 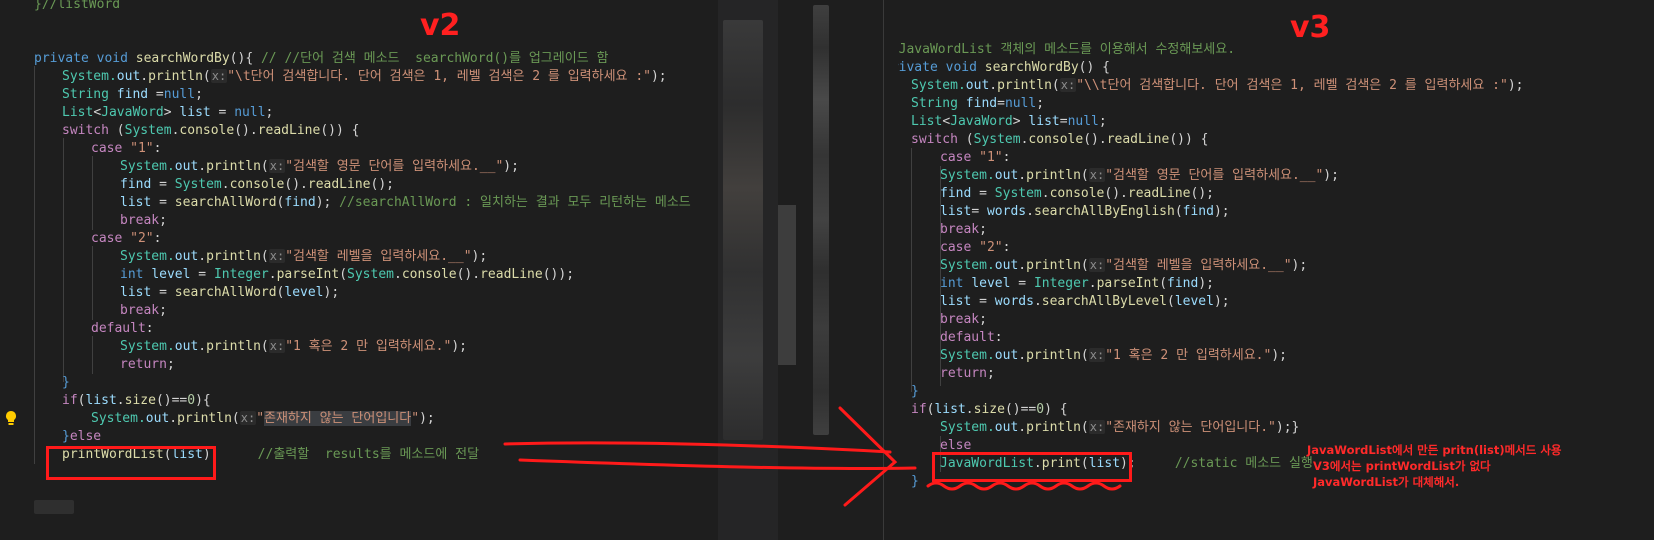 What do you see at coordinates (77, 7) in the screenshot?
I see `code-line: }//listWord` at bounding box center [77, 7].